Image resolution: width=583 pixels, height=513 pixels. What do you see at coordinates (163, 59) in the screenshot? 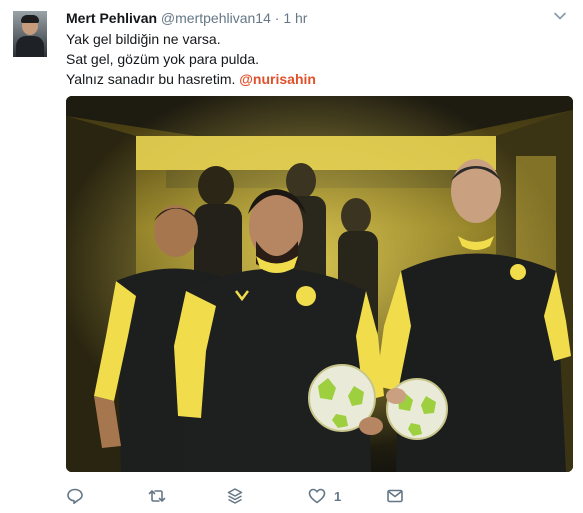
I see `tweet-line: Sat gel, gözüm yok para pulda.` at bounding box center [163, 59].